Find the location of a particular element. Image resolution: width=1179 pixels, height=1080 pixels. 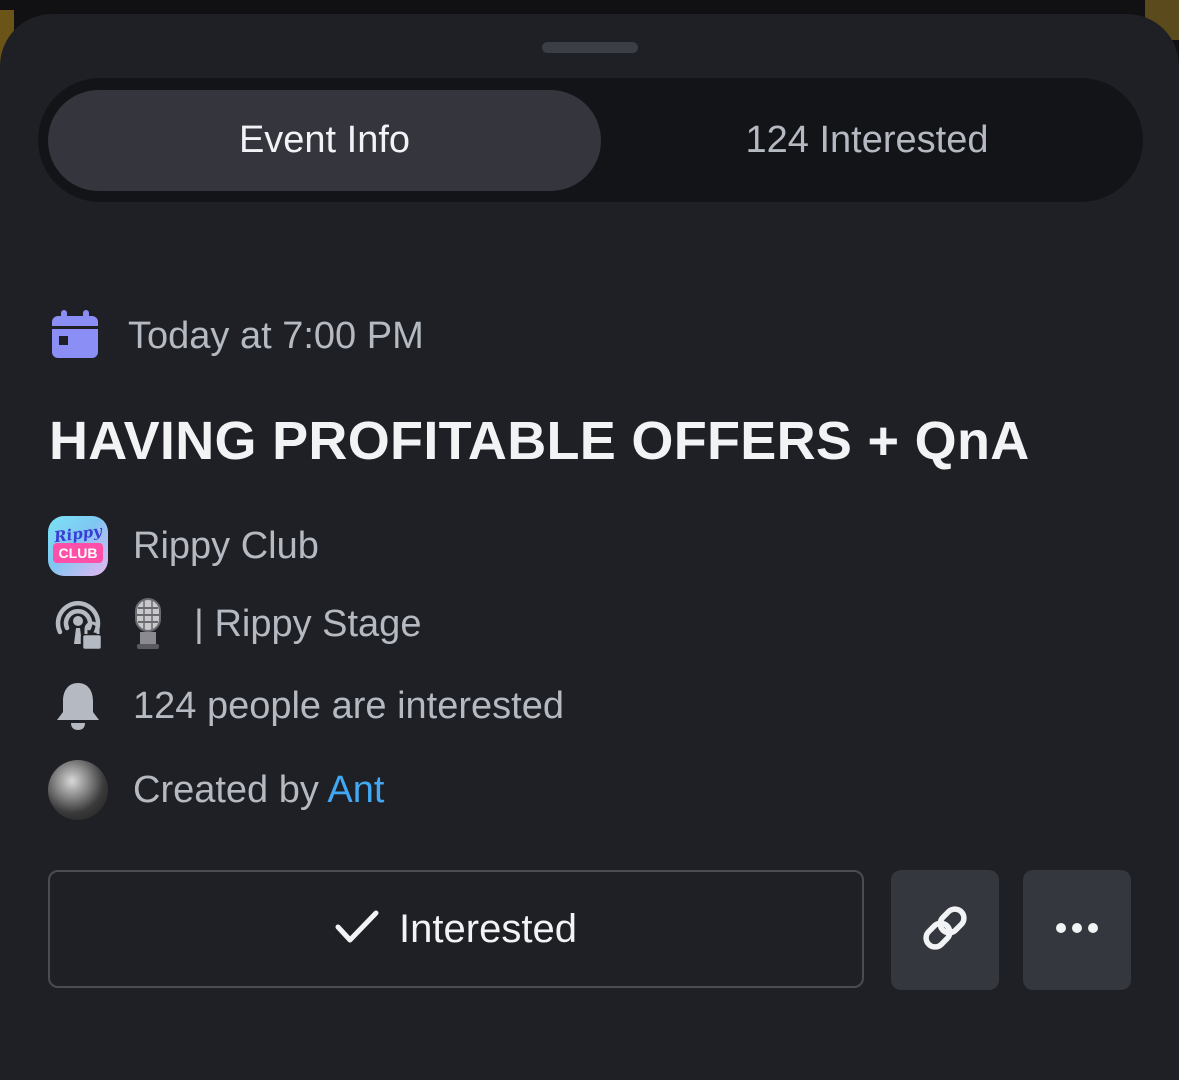

channel-label: | Rippy Stage is located at coordinates (307, 624).